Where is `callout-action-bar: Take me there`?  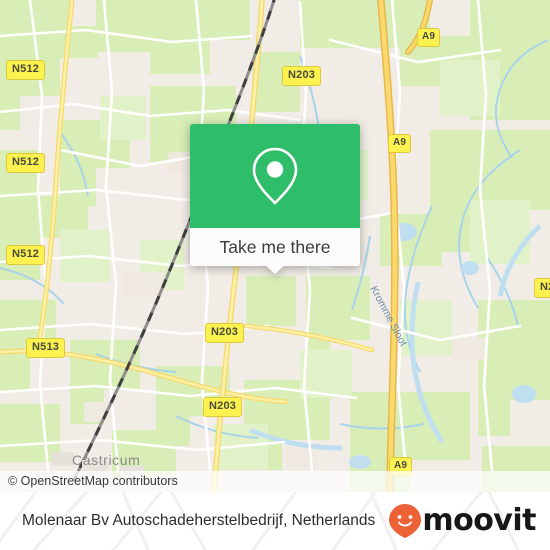
callout-action-bar: Take me there is located at coordinates (275, 251).